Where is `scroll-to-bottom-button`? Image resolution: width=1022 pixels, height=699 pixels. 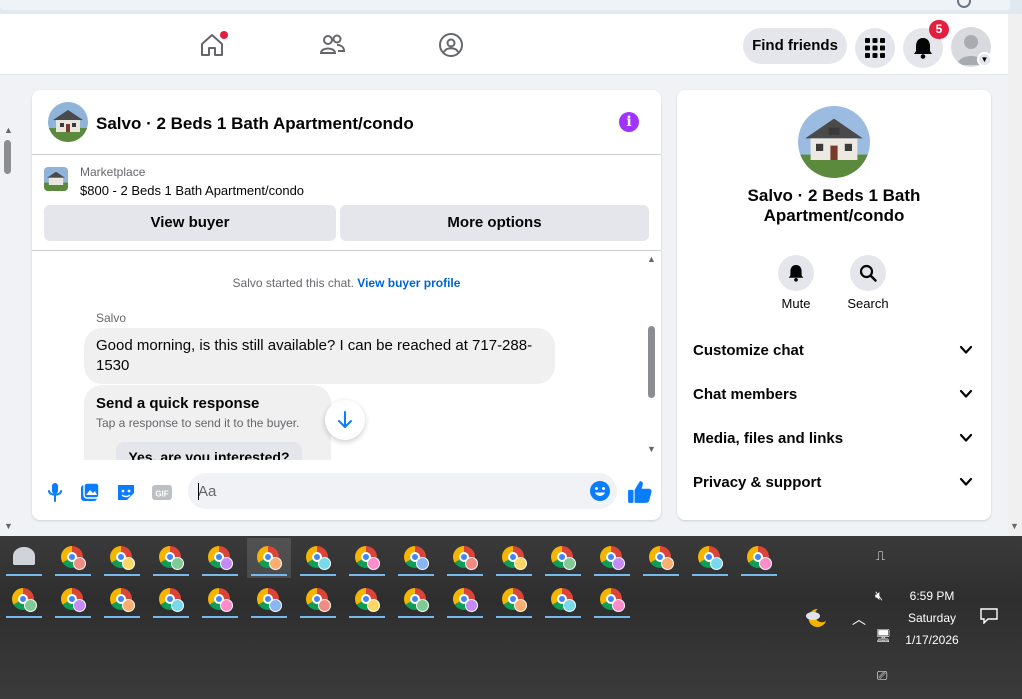
scroll-to-bottom-button is located at coordinates (345, 420).